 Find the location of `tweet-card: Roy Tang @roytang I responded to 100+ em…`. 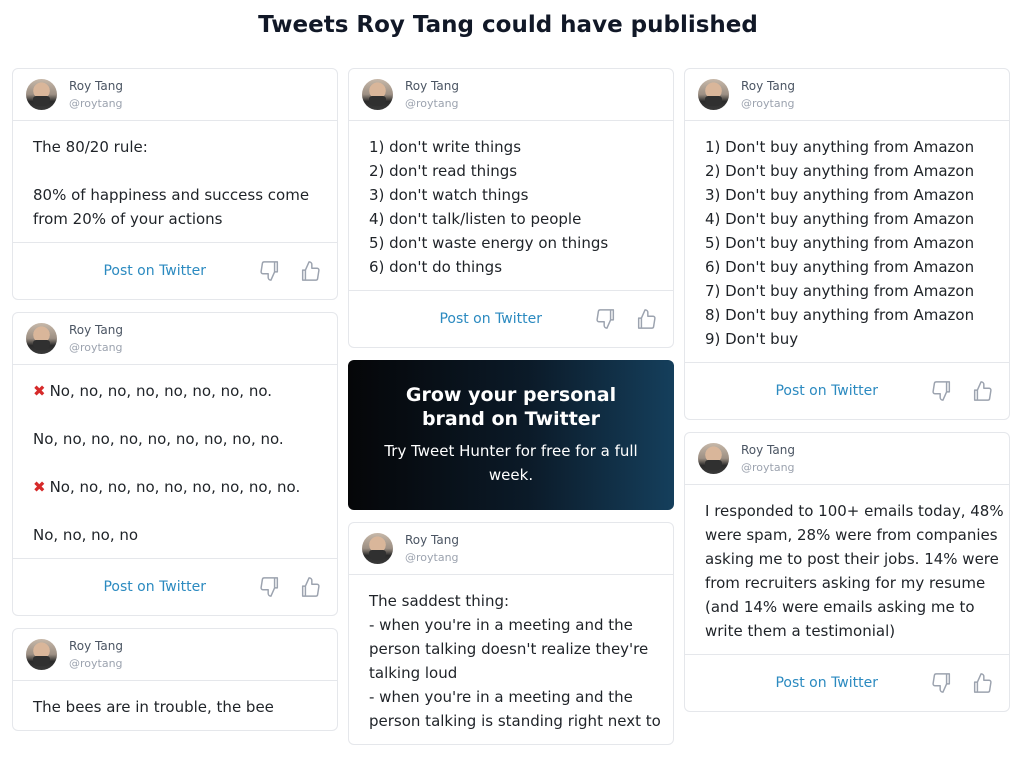

tweet-card: Roy Tang @roytang I responded to 100+ em… is located at coordinates (847, 572).